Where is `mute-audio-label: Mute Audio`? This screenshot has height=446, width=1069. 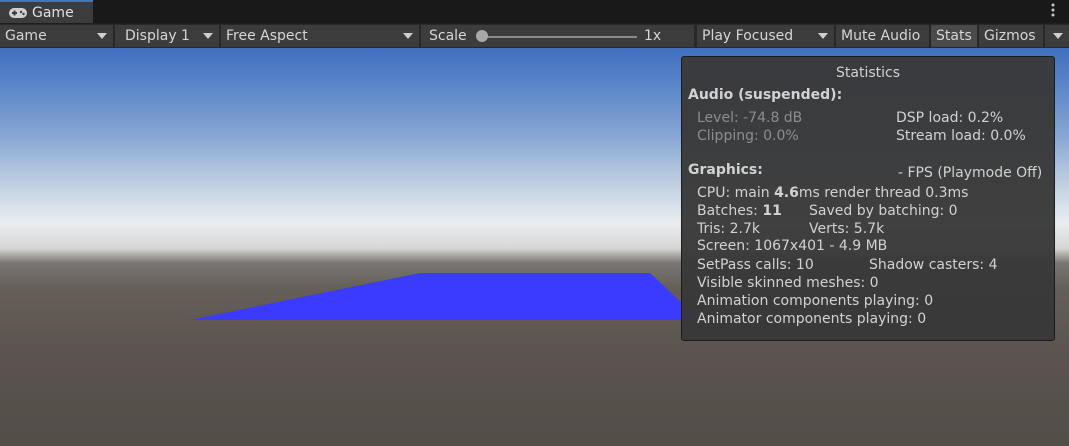 mute-audio-label: Mute Audio is located at coordinates (881, 36).